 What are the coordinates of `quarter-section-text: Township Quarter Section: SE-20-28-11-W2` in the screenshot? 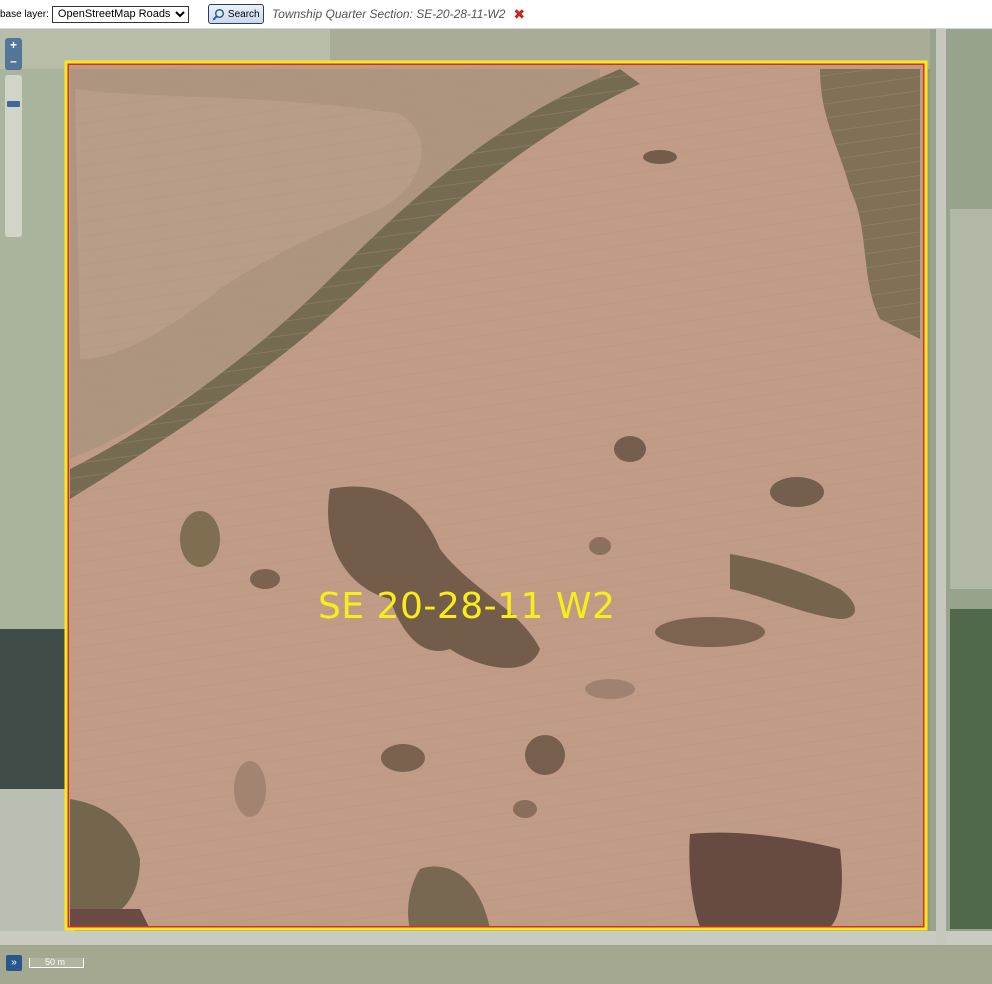 It's located at (388, 14).